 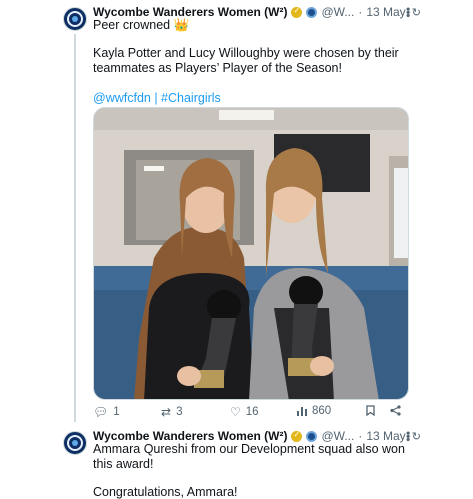 I want to click on views-count: 860, so click(x=322, y=411).